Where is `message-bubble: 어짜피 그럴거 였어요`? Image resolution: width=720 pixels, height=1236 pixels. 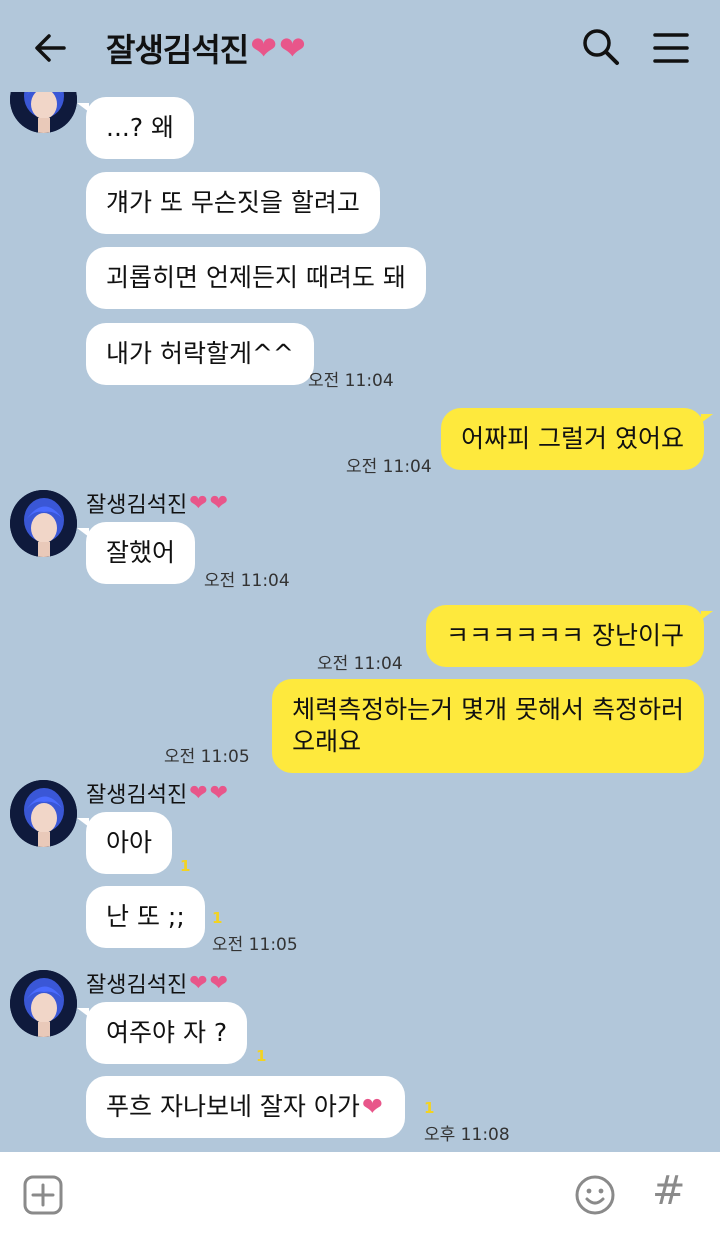 message-bubble: 어짜피 그럴거 였어요 is located at coordinates (577, 439).